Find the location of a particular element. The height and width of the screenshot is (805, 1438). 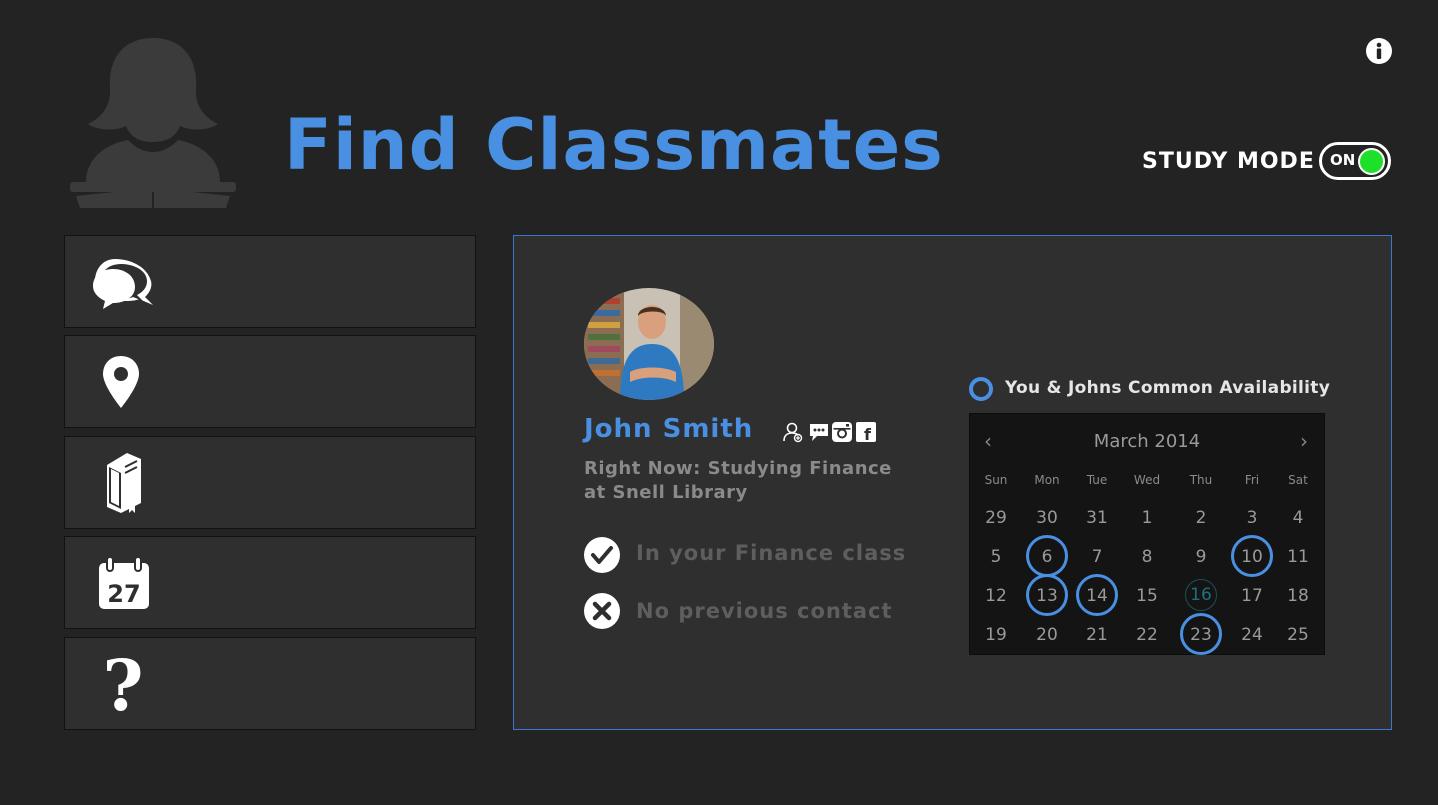

status-line-activity: Right Now: Studying Finance is located at coordinates (738, 468).